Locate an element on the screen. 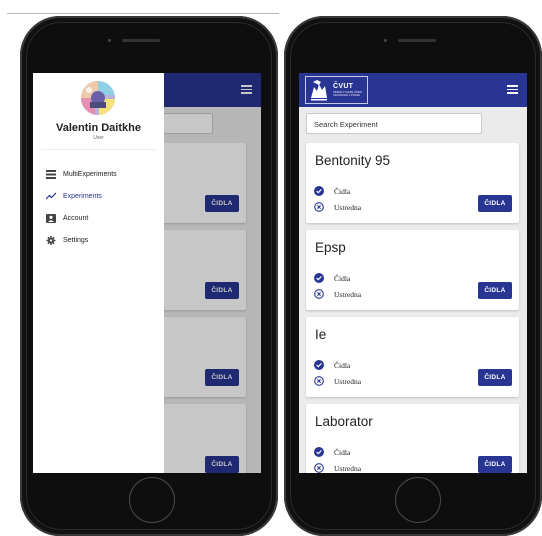 The image size is (542, 536). experiment-title: Bentonity 95 is located at coordinates (353, 160).